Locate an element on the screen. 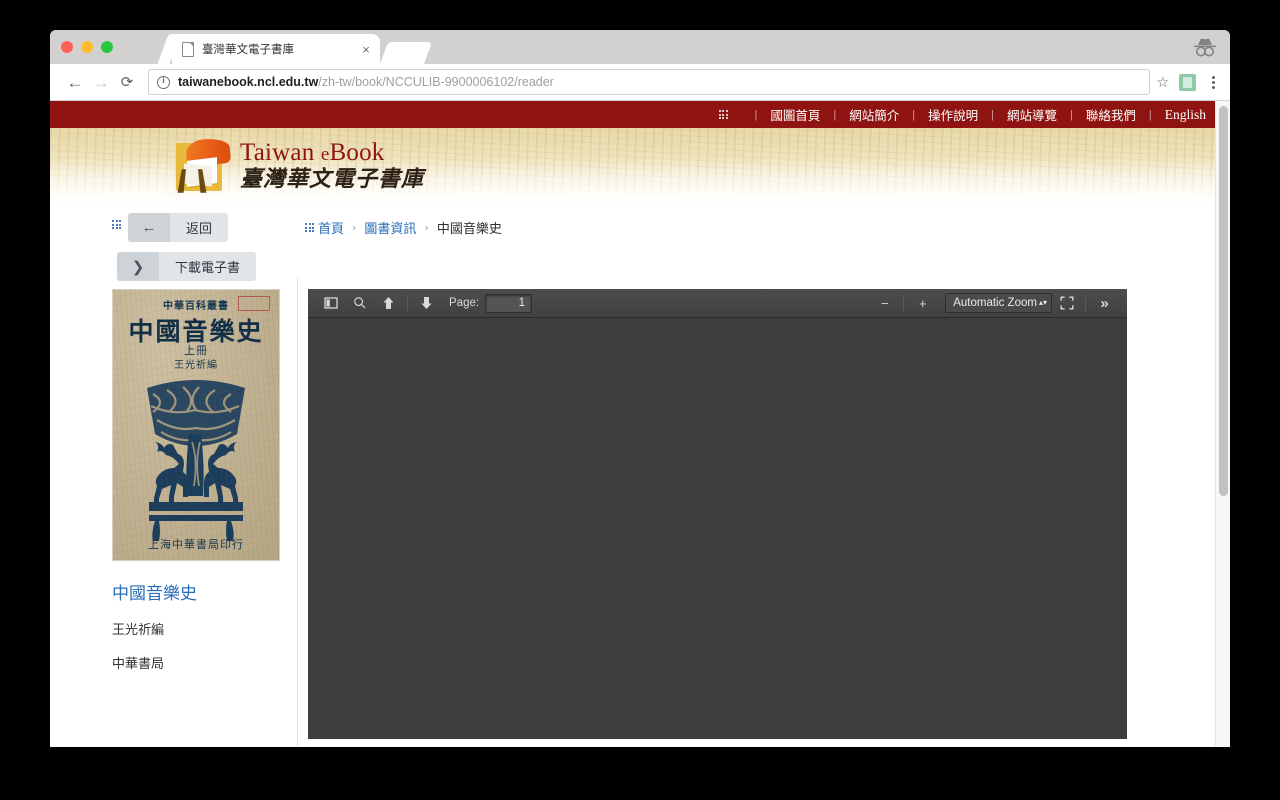 Image resolution: width=1280 pixels, height=800 pixels. book-author: 王光祈編 is located at coordinates (138, 630).